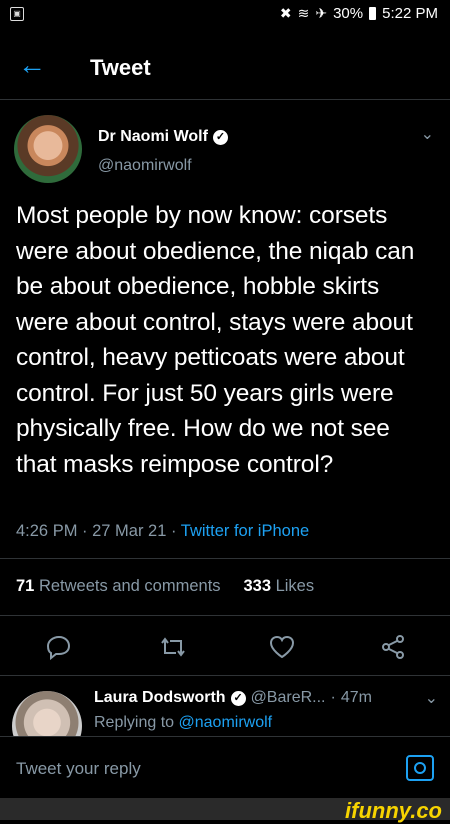  Describe the element at coordinates (145, 166) in the screenshot. I see `author-handle: @naomirwolf` at that location.